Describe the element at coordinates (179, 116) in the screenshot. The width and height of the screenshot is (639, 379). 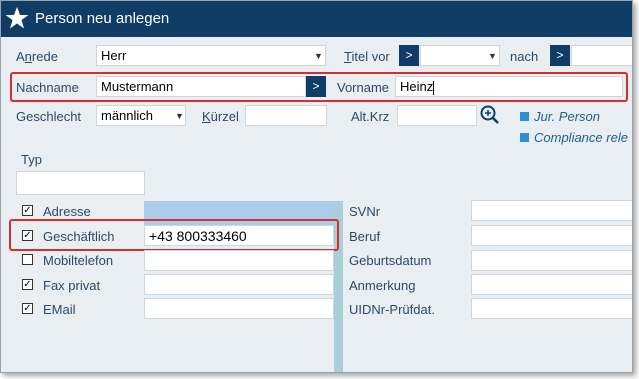
I see `geschlecht-dropdown-icon: ▼` at that location.